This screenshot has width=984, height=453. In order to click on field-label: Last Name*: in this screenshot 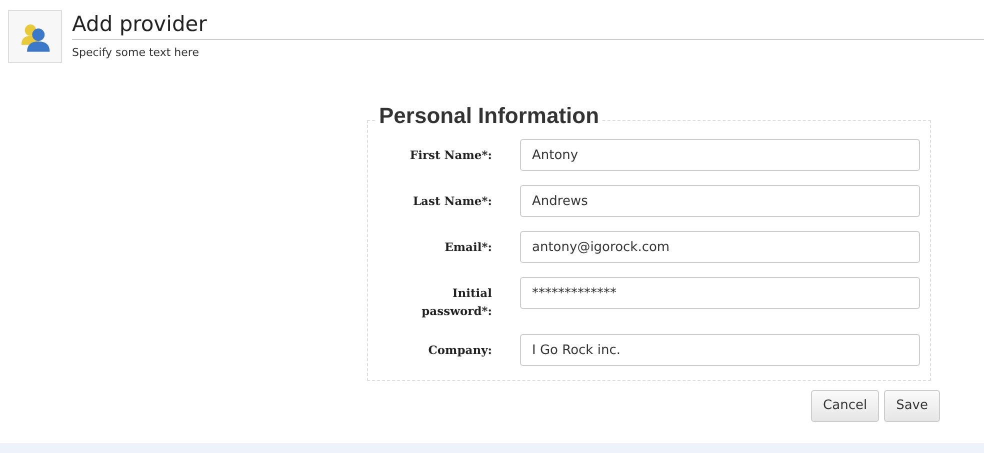, I will do `click(452, 201)`.